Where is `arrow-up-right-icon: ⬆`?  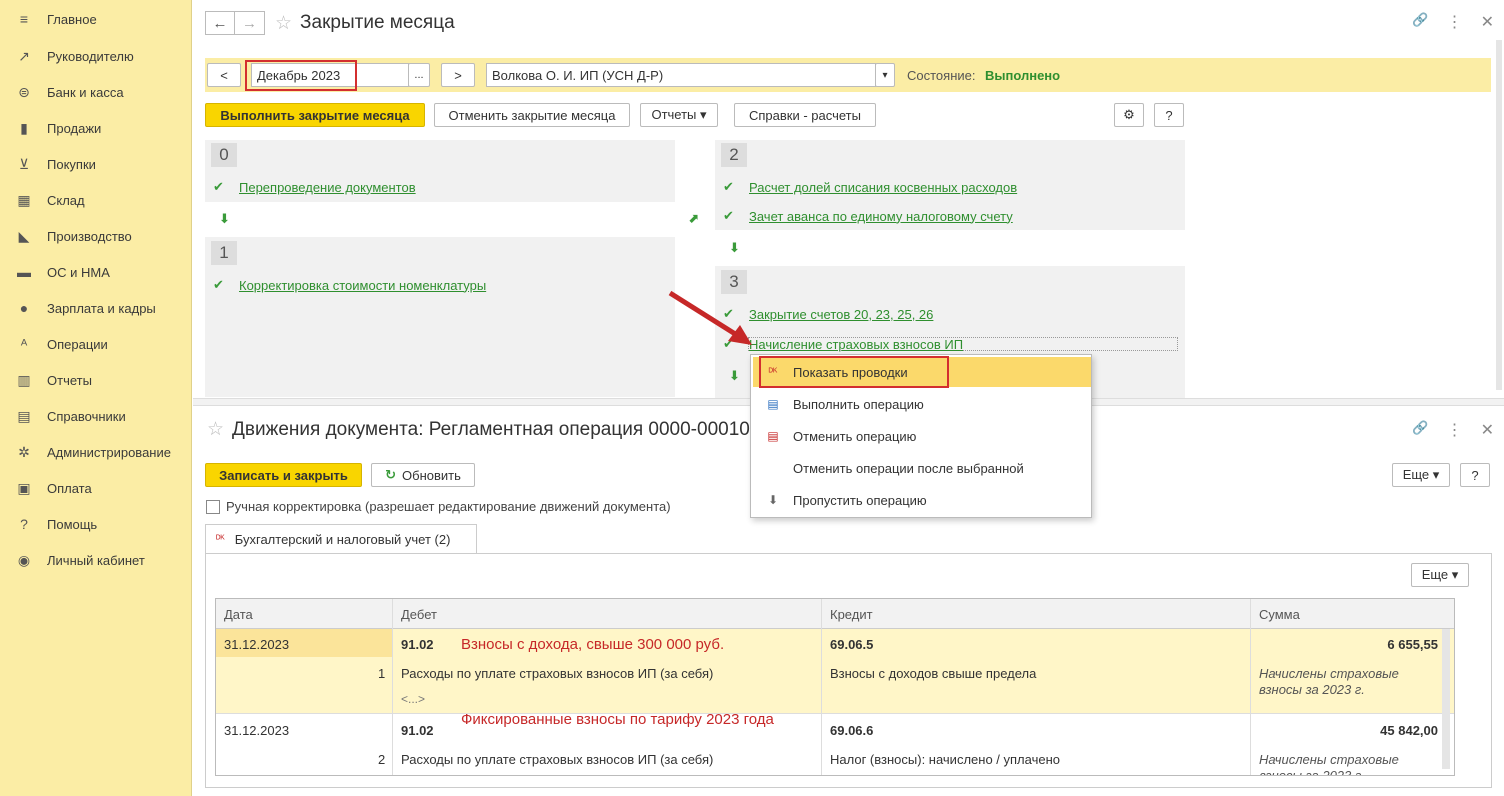 arrow-up-right-icon: ⬆ is located at coordinates (693, 218).